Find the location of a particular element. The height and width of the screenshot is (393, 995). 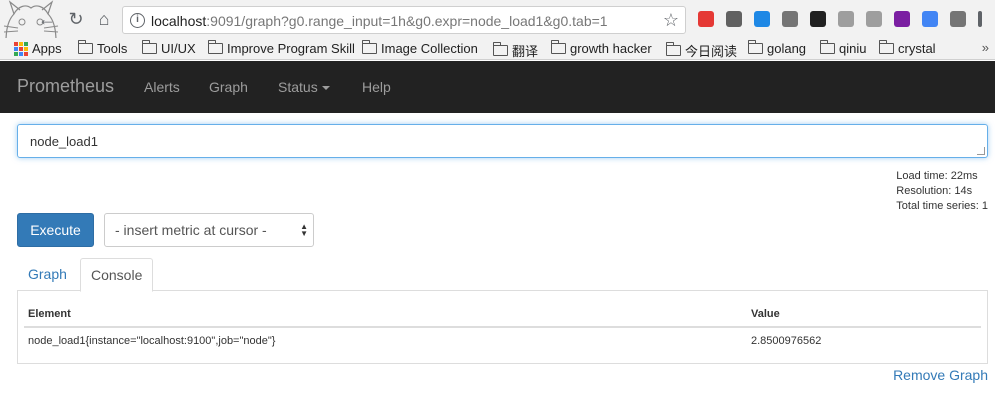

back-button: ← is located at coordinates (47, 19).